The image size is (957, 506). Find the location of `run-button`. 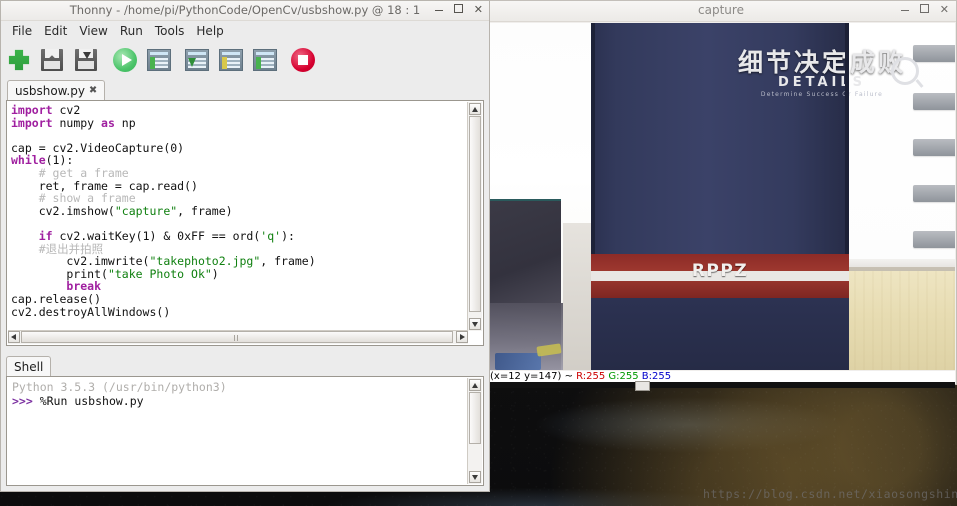

run-button is located at coordinates (126, 60).